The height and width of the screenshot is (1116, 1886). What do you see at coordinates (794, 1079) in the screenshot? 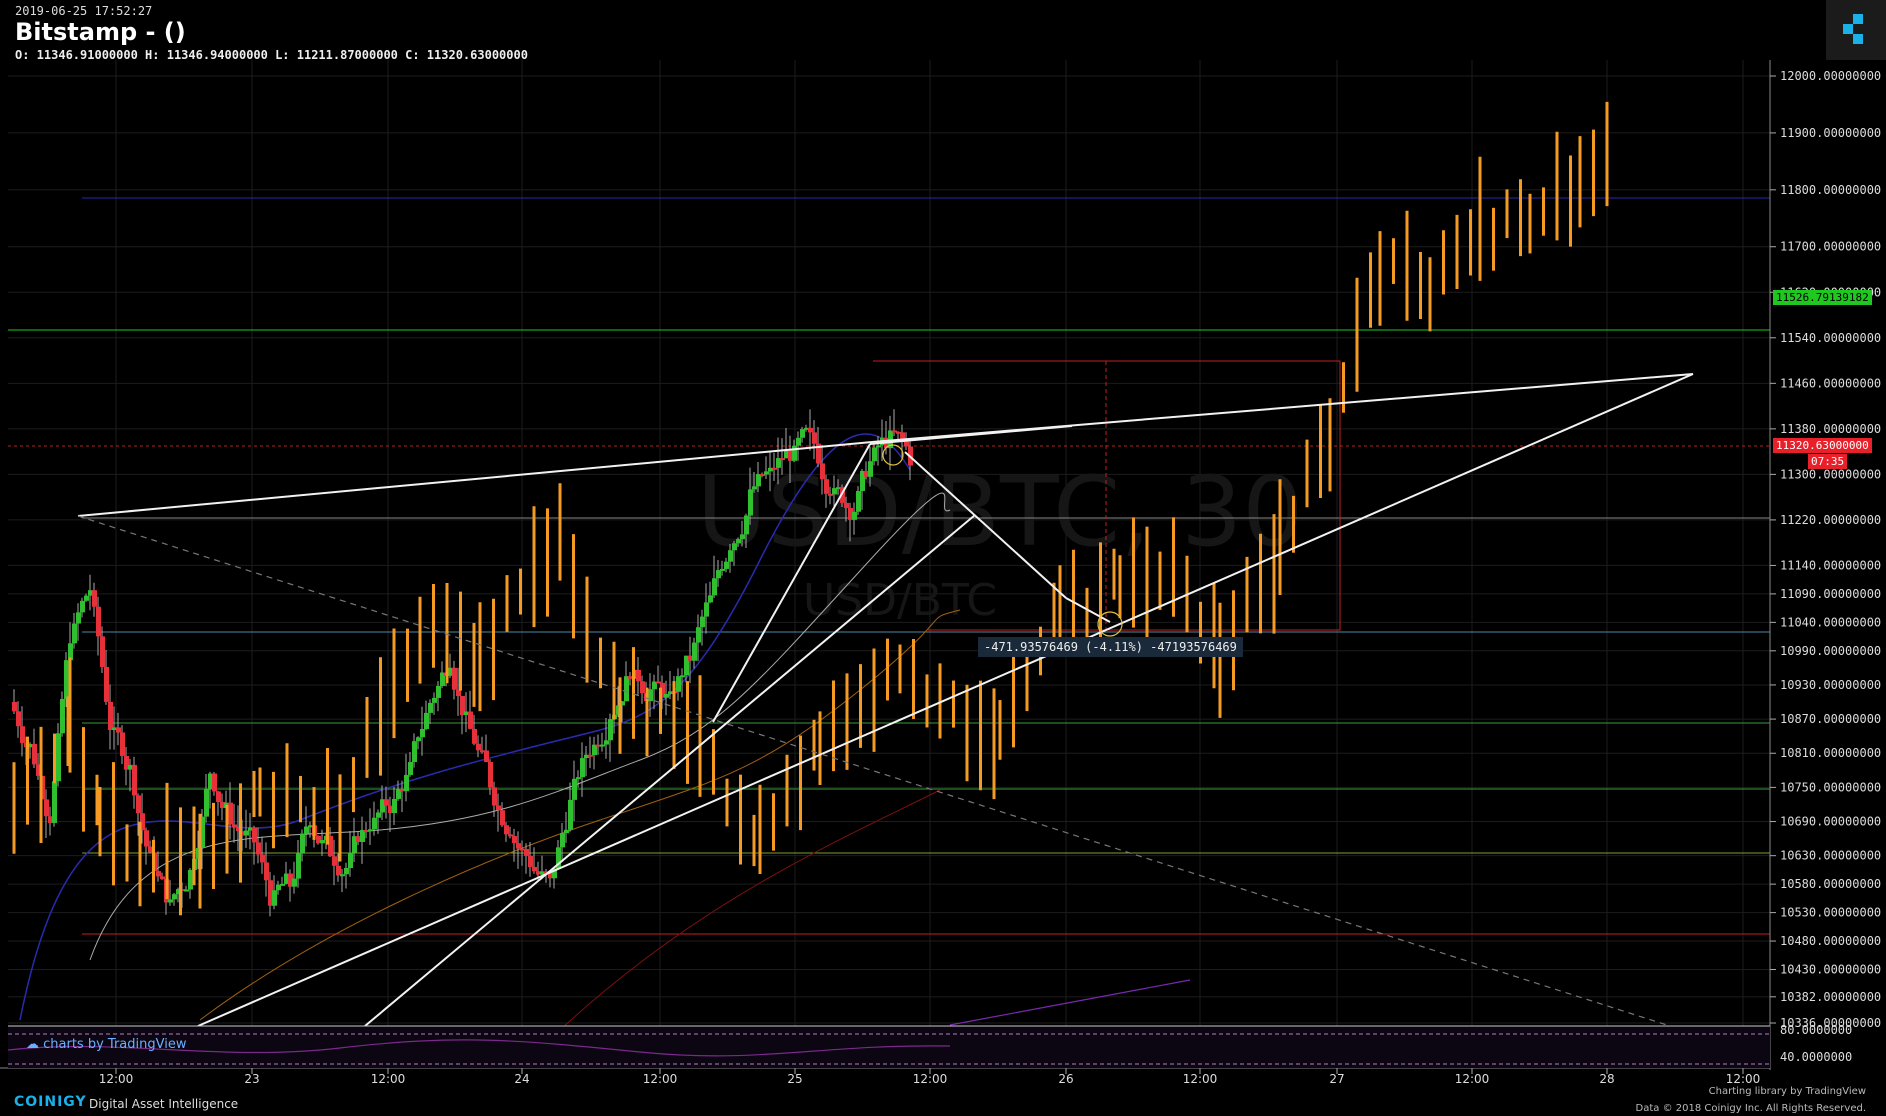
I see `time-tick-label: 25` at bounding box center [794, 1079].